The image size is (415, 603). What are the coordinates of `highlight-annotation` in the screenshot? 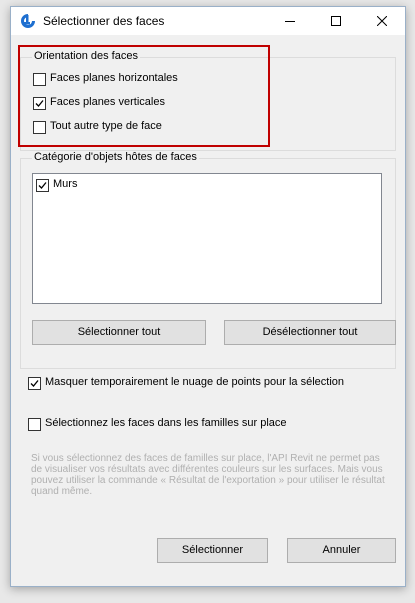 It's located at (144, 96).